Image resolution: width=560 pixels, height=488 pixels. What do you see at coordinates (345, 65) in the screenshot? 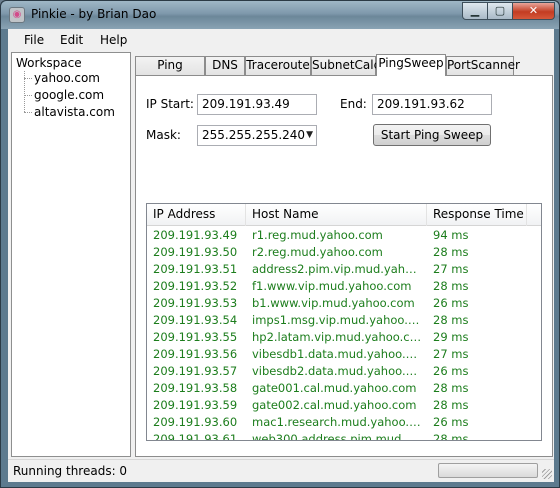
I see `tab-subnetcalc: SubnetCalc` at bounding box center [345, 65].